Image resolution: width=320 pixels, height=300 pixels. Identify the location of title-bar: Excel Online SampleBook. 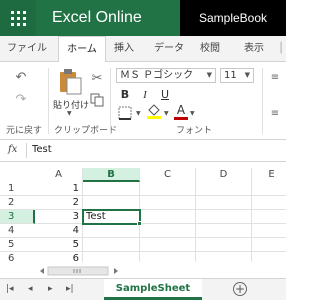
(143, 18).